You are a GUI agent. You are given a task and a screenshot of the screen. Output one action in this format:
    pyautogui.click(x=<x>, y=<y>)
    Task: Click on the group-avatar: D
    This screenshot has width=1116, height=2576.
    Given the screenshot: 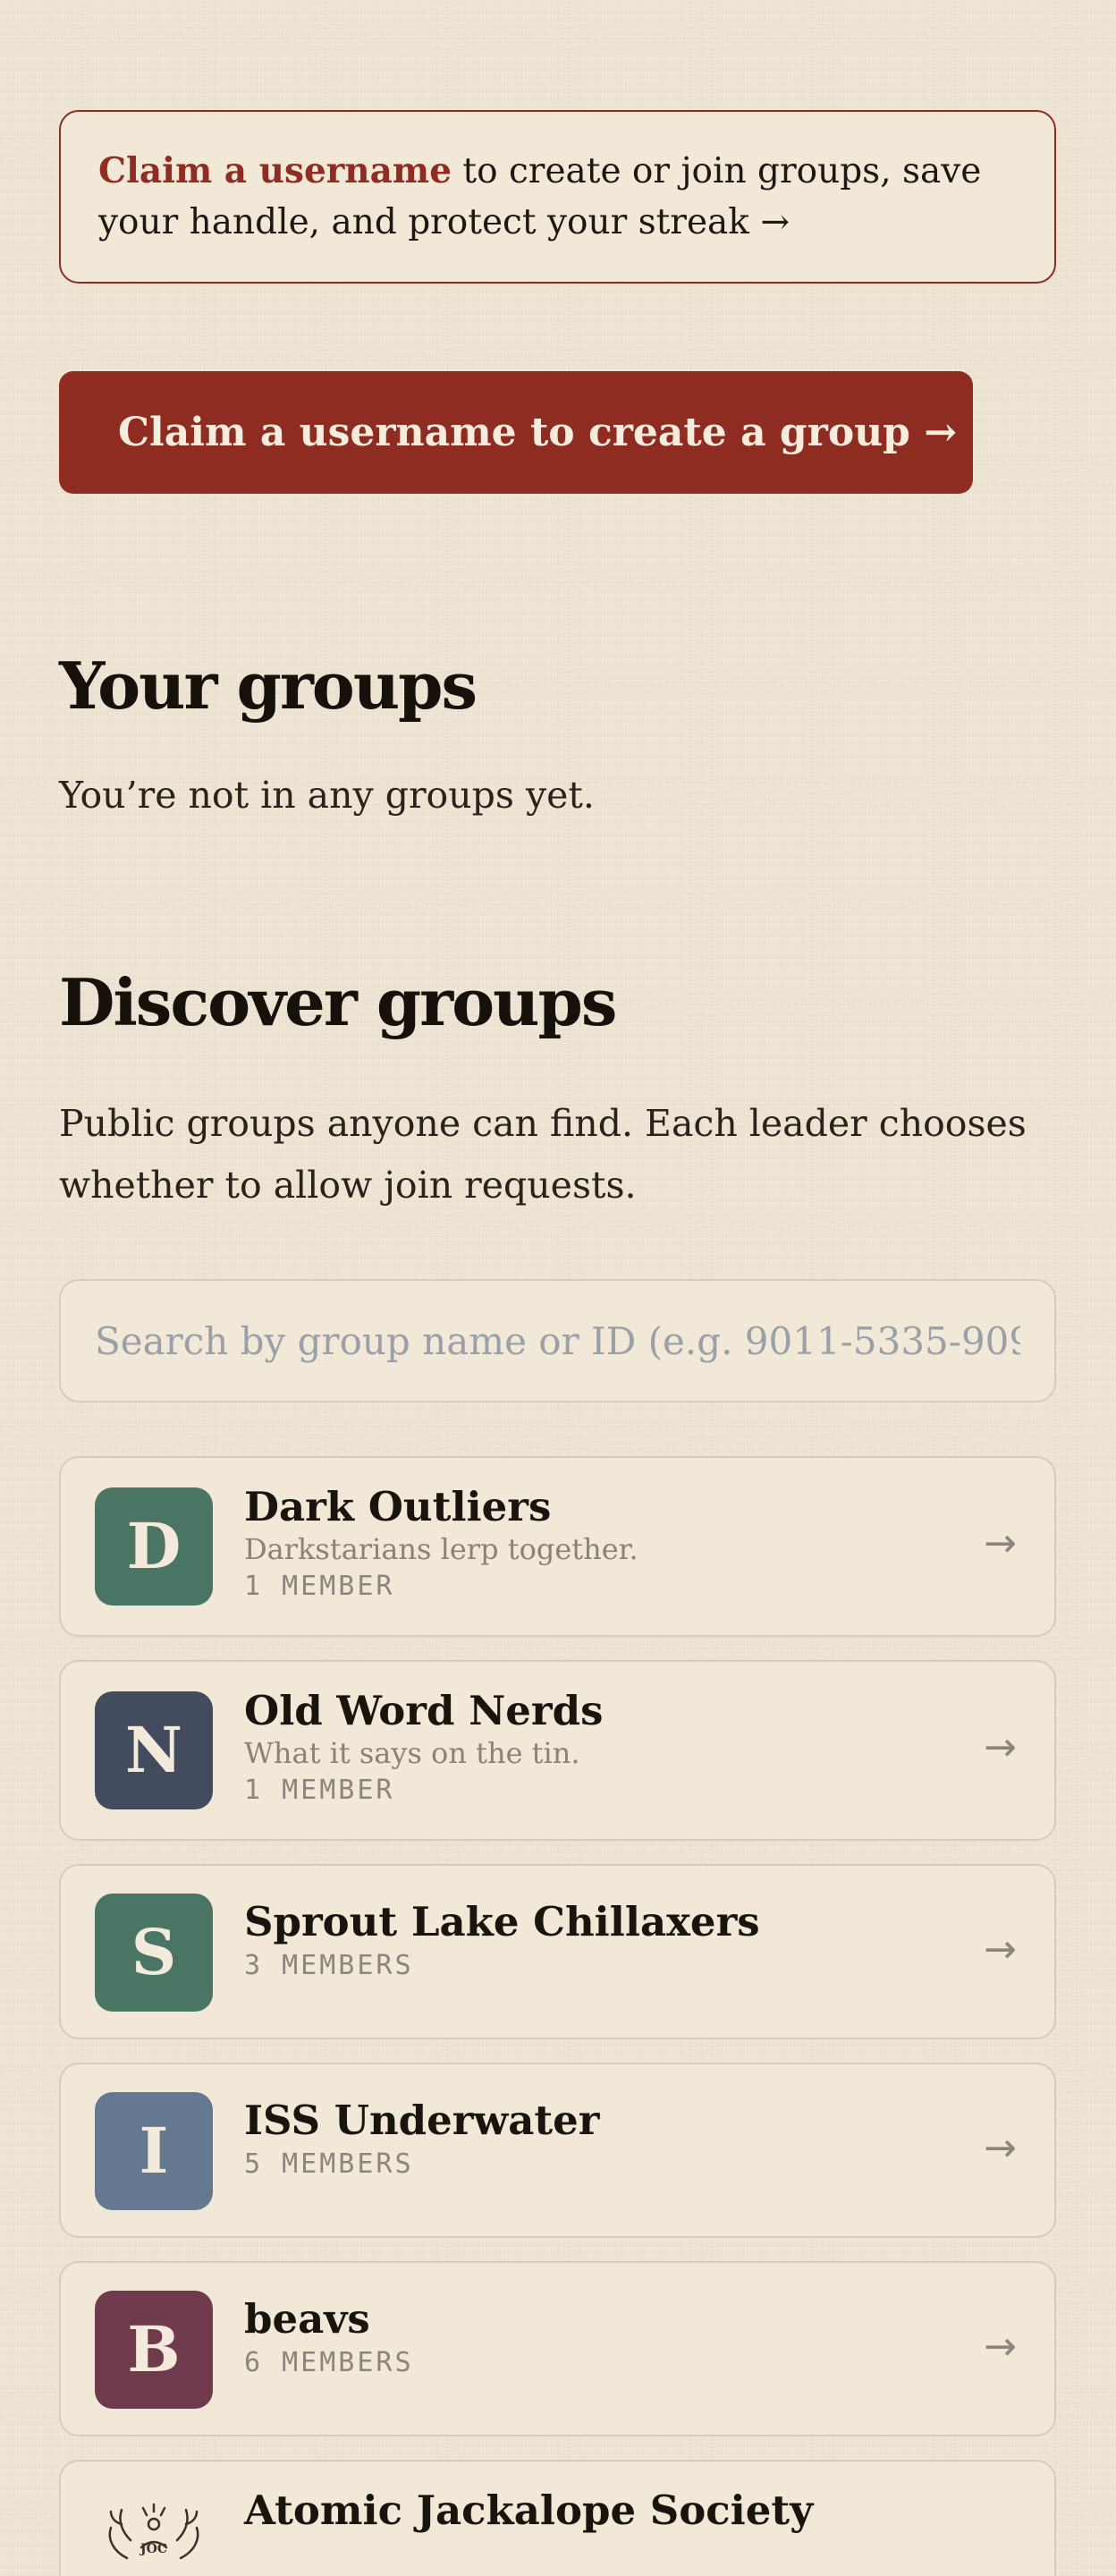 What is the action you would take?
    pyautogui.click(x=154, y=1546)
    